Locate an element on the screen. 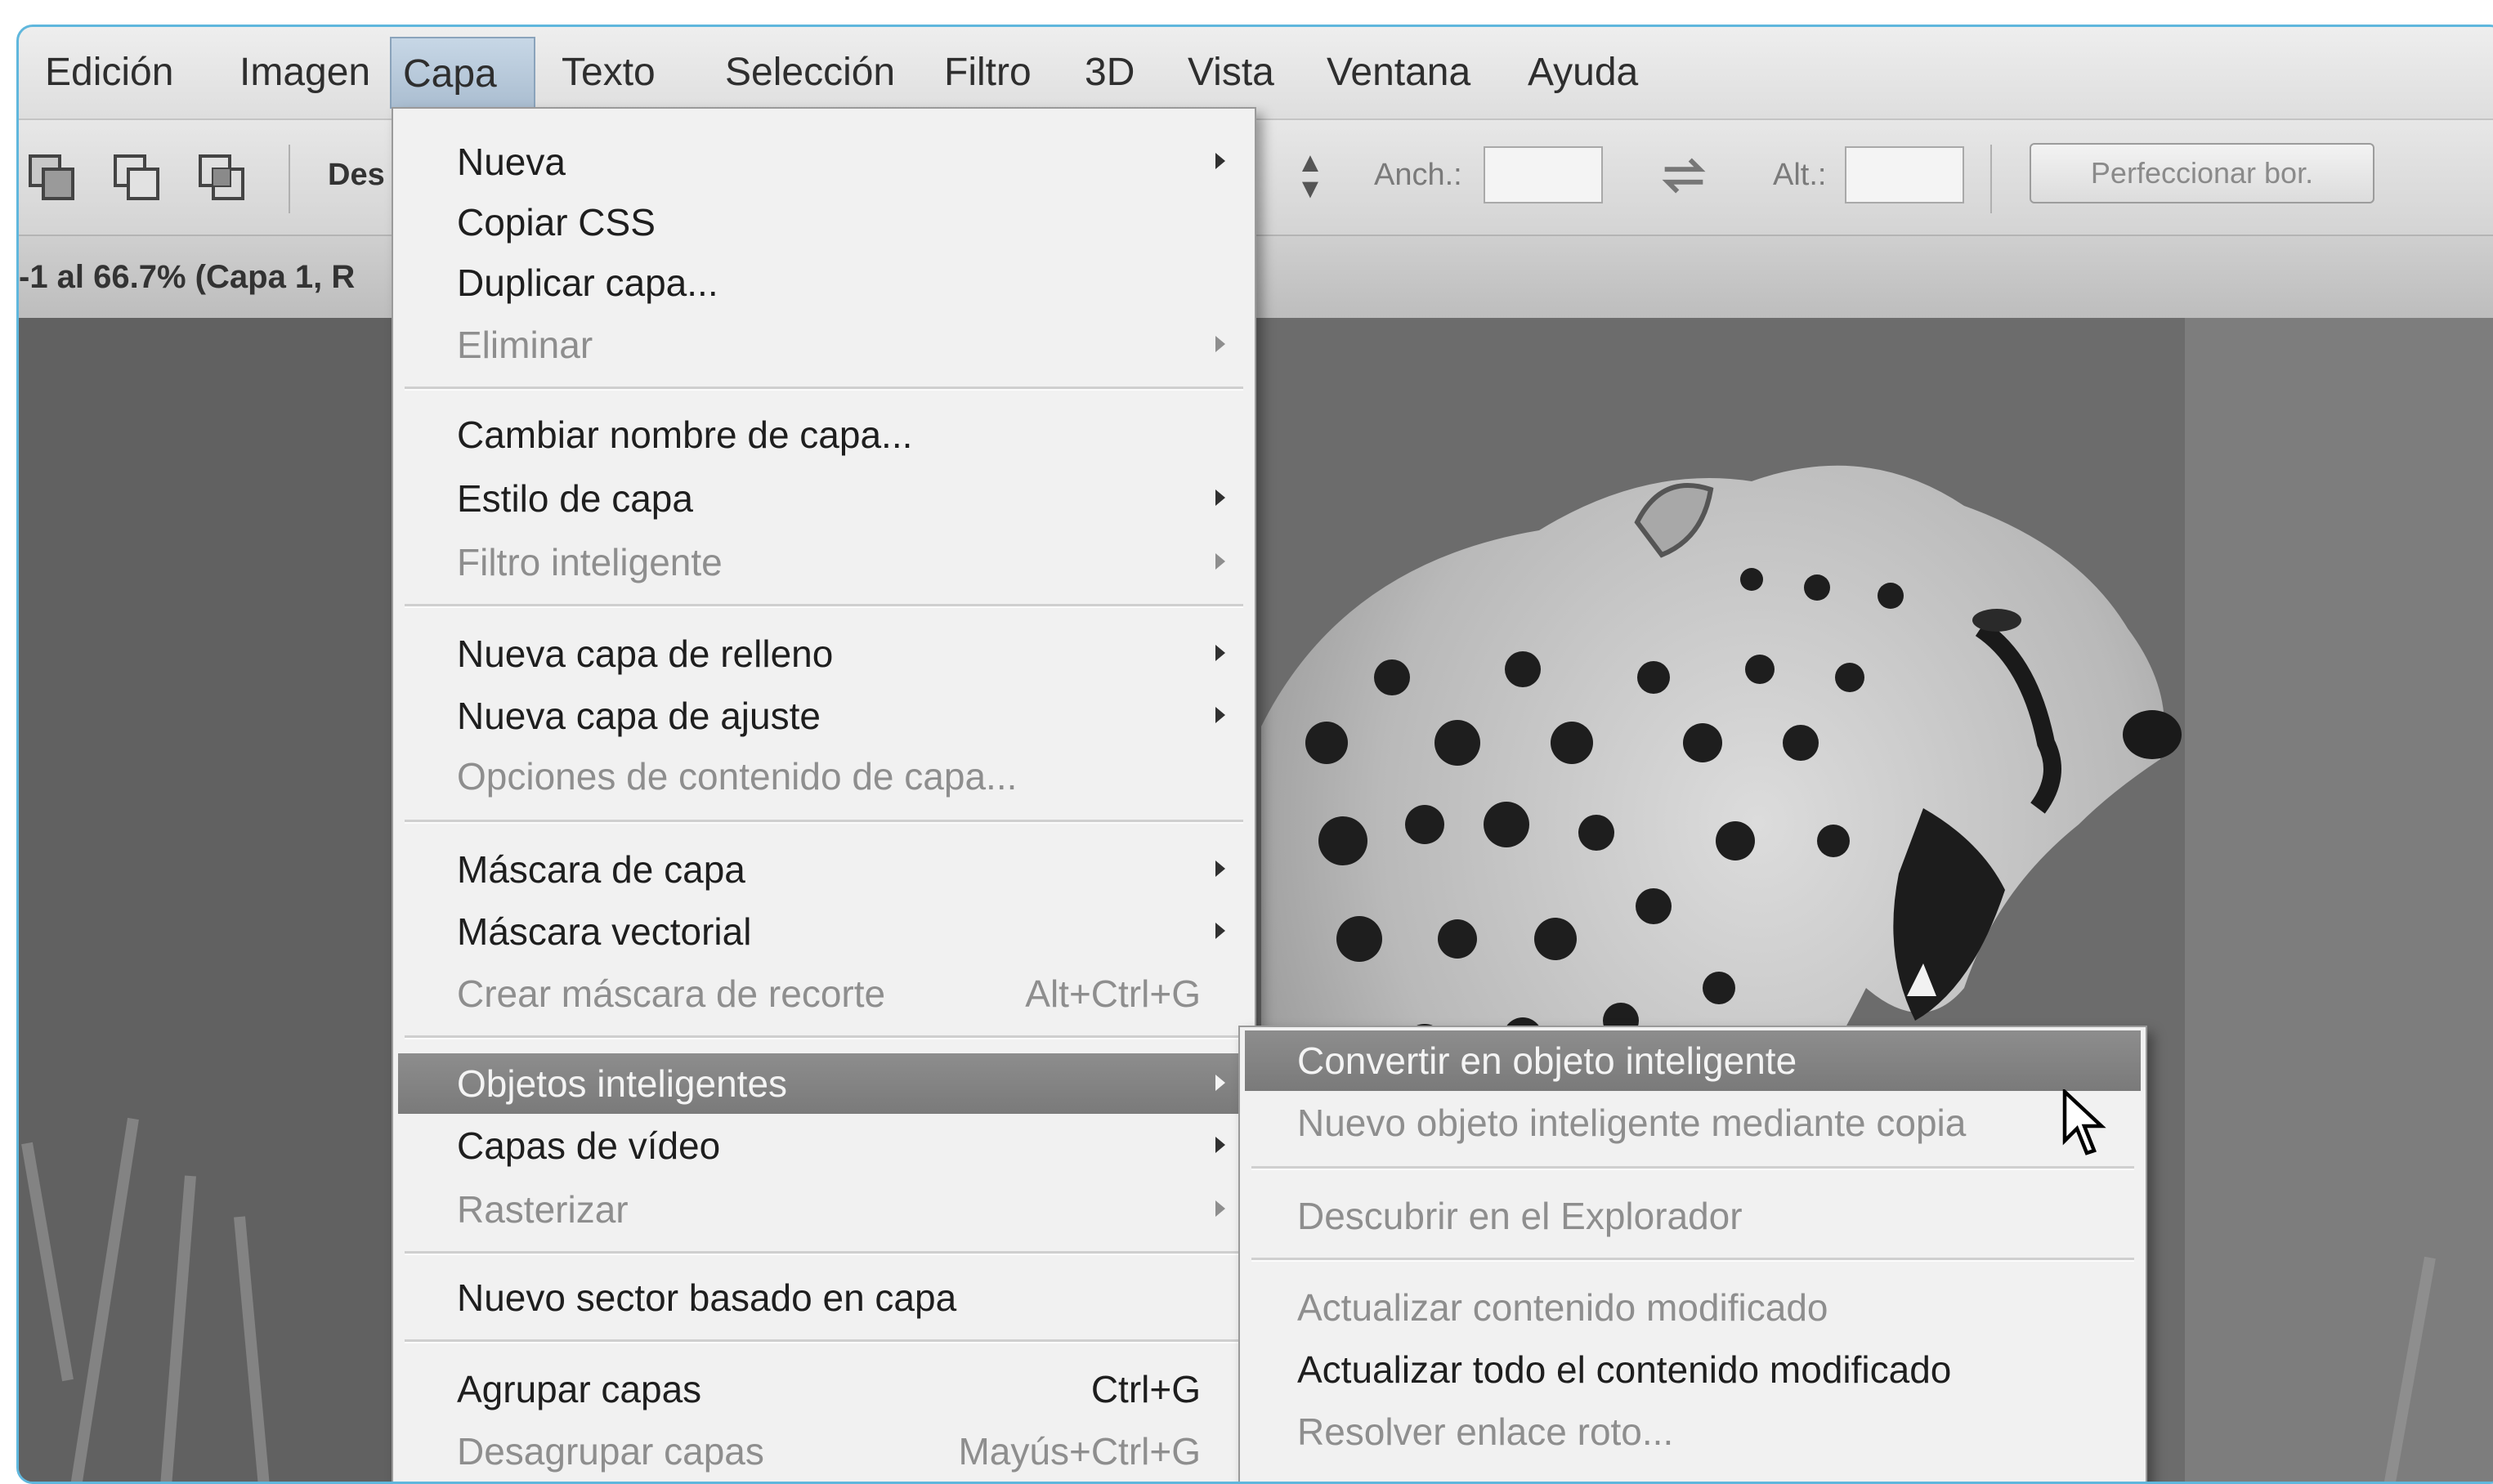 The height and width of the screenshot is (1484, 2493). menu-edicion: Edición is located at coordinates (109, 73).